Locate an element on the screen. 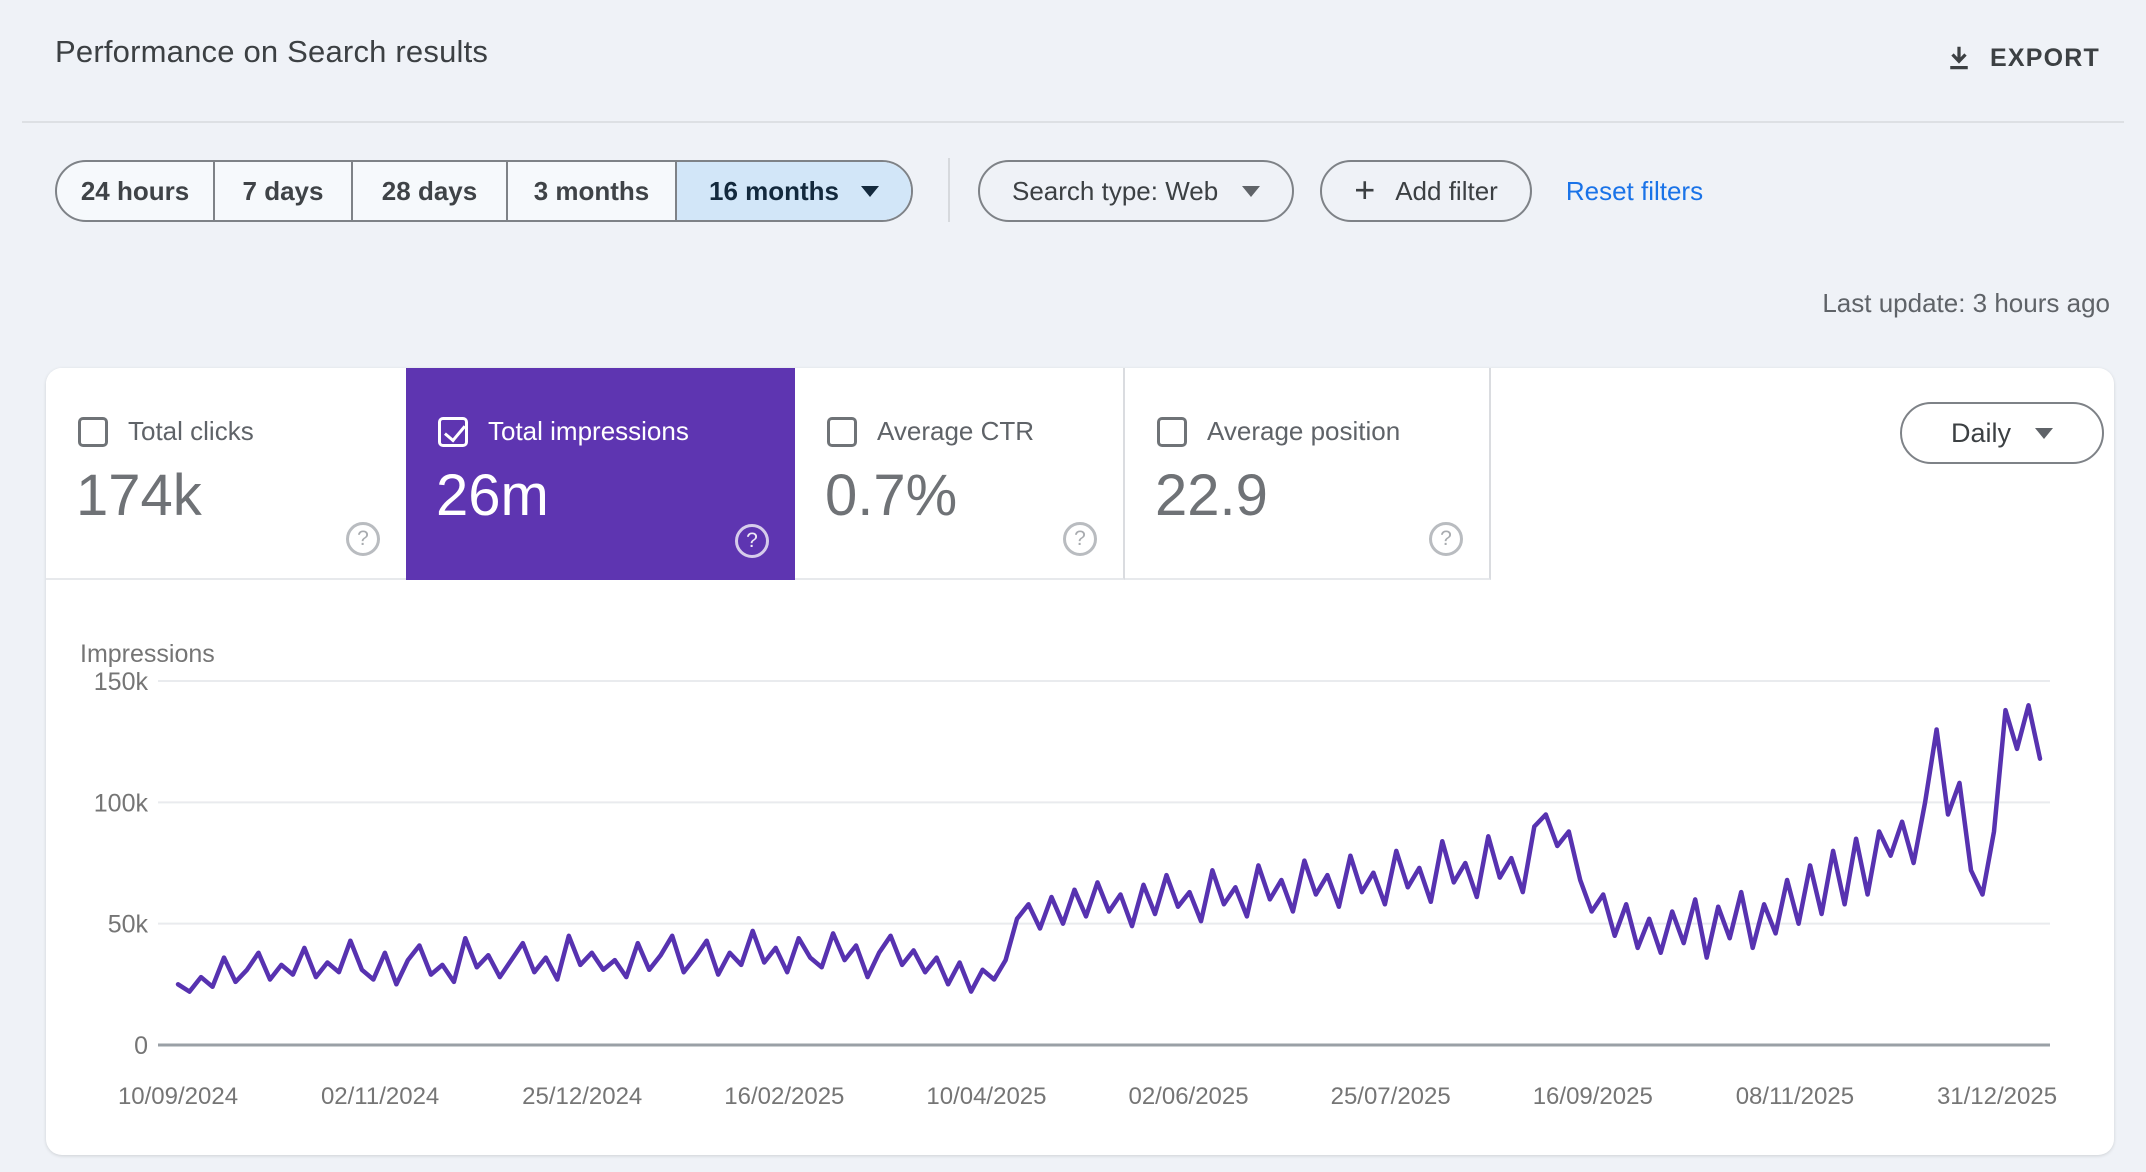 This screenshot has width=2146, height=1172. header-divider is located at coordinates (1073, 122).